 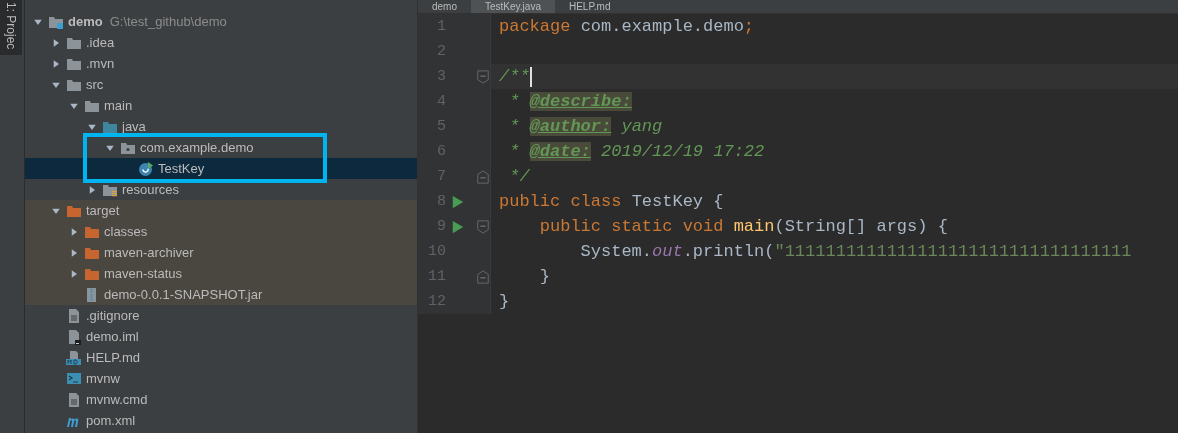 I want to click on item-label: .mvn, so click(x=100, y=63).